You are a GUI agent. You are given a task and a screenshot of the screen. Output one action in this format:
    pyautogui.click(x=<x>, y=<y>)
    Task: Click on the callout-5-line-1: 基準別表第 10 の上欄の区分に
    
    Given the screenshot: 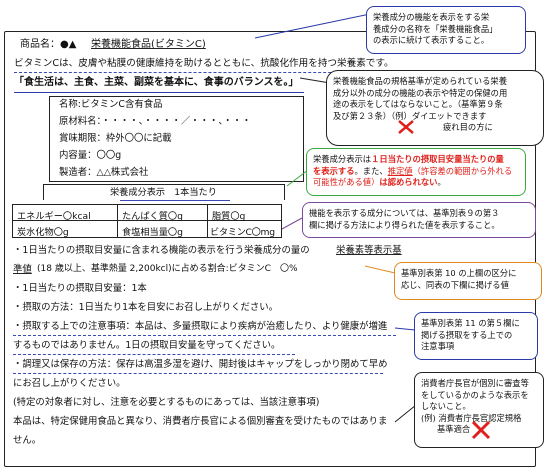 What is the action you would take?
    pyautogui.click(x=459, y=273)
    